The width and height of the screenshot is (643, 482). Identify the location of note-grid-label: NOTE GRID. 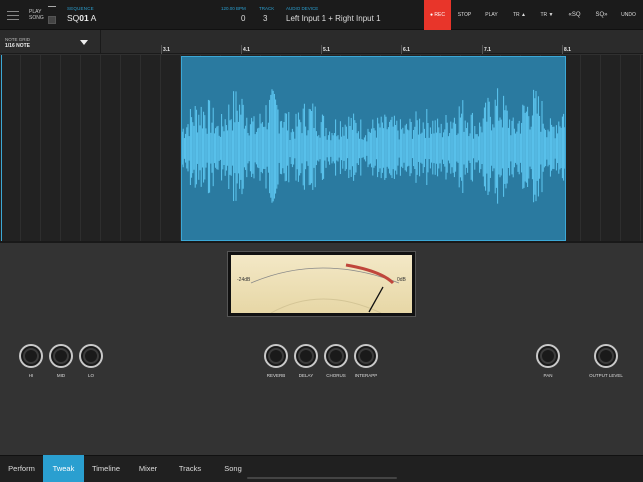
(18, 39).